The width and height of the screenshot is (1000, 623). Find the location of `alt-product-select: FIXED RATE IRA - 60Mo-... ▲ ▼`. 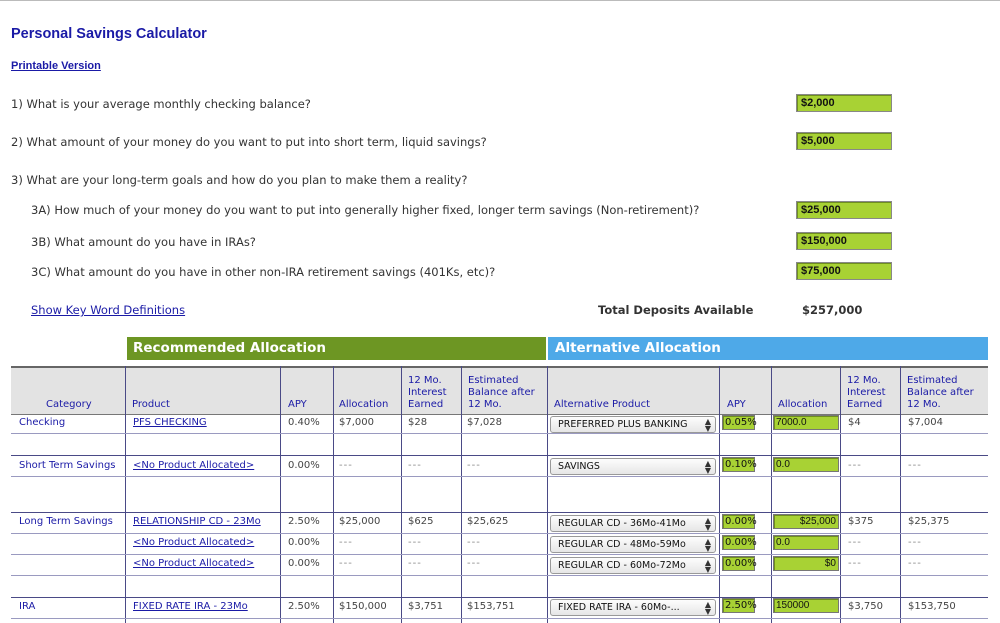

alt-product-select: FIXED RATE IRA - 60Mo-... ▲ ▼ is located at coordinates (633, 607).